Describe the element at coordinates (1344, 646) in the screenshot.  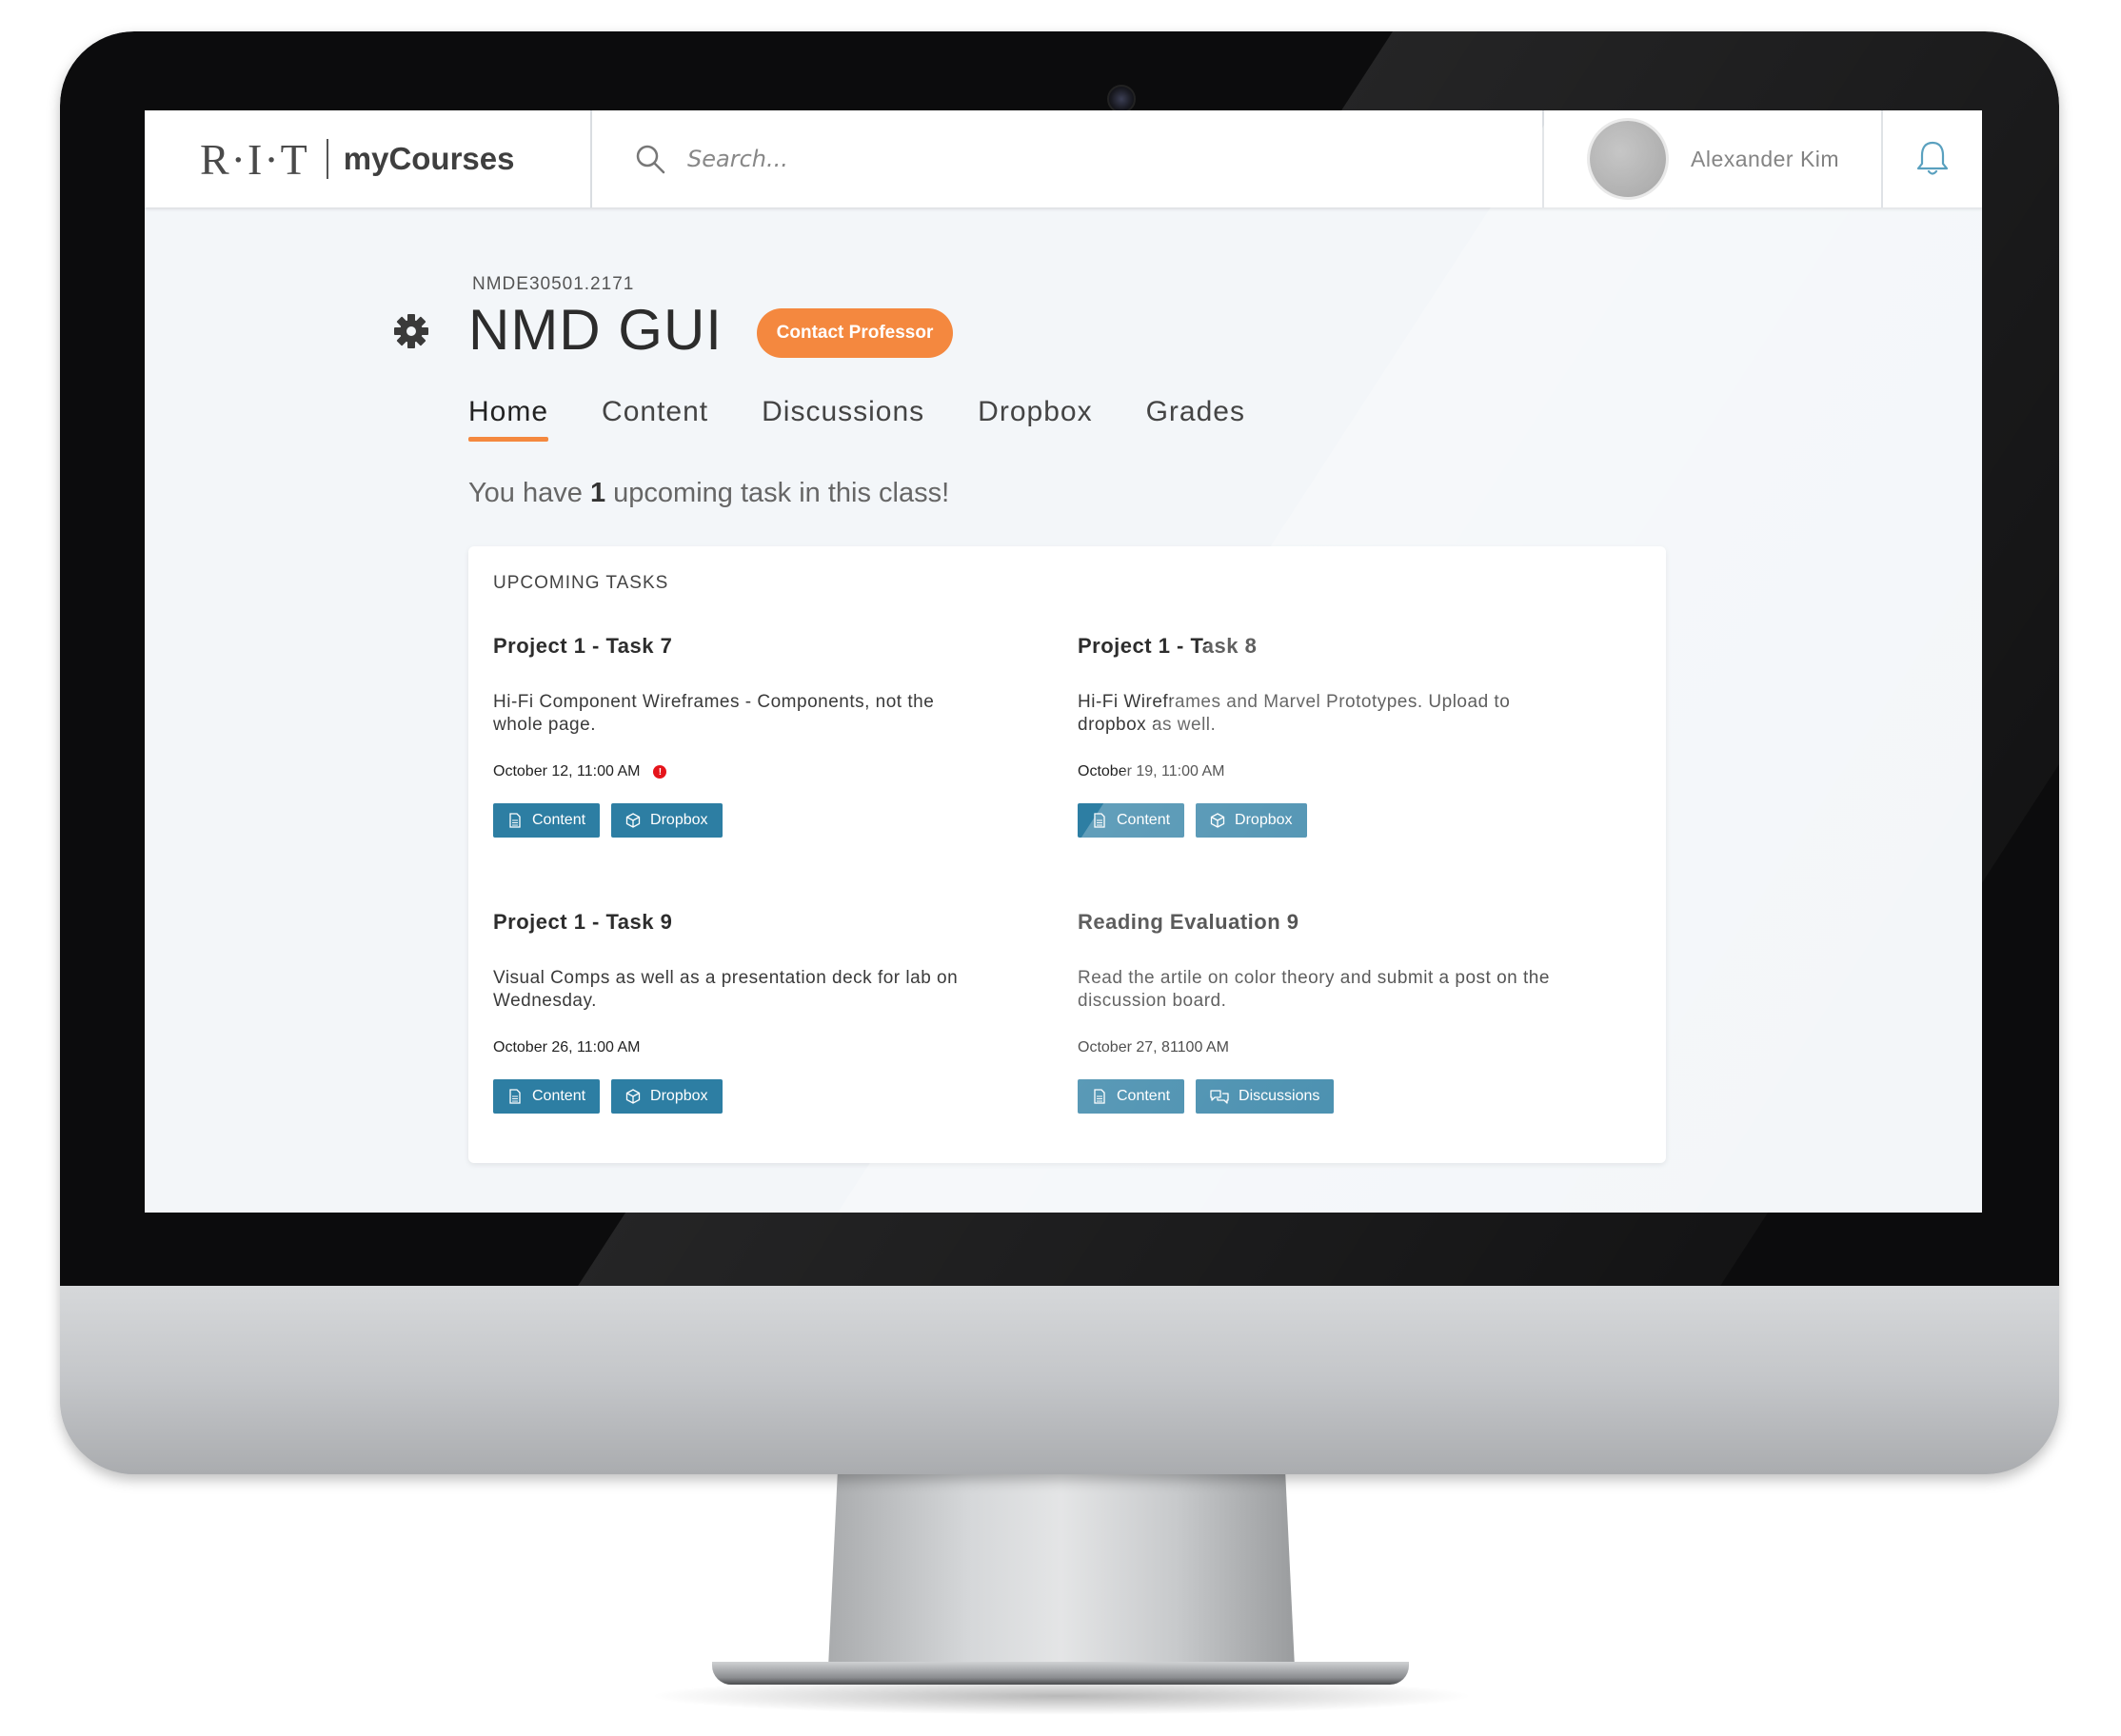
I see `task-title: Project 1 - Task 8` at that location.